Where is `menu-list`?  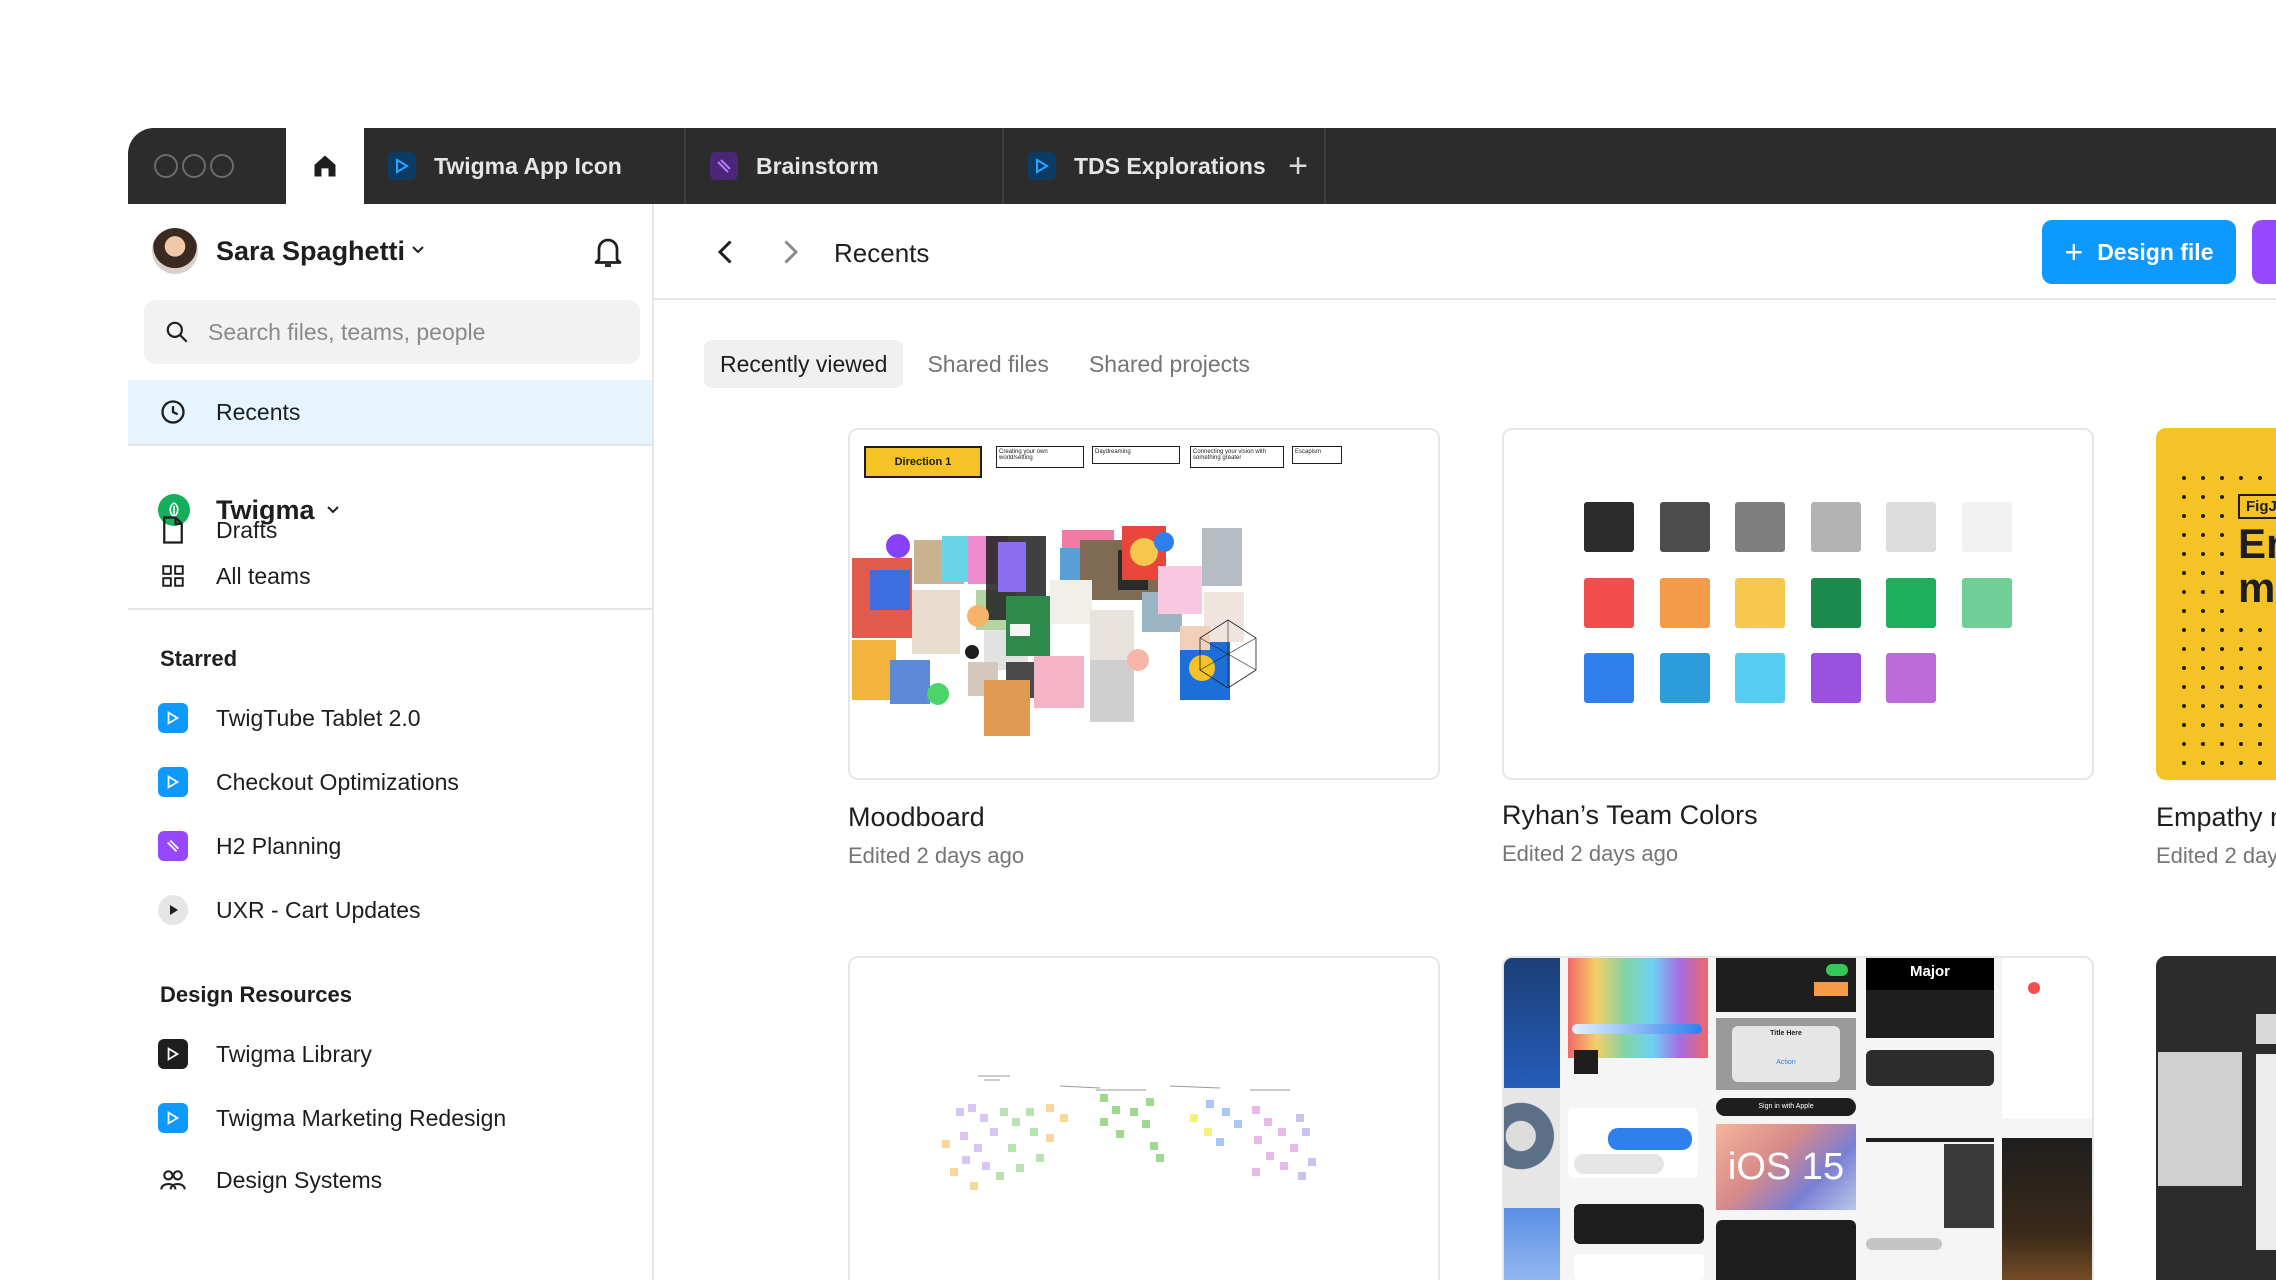
menu-list is located at coordinates (1969, 1186).